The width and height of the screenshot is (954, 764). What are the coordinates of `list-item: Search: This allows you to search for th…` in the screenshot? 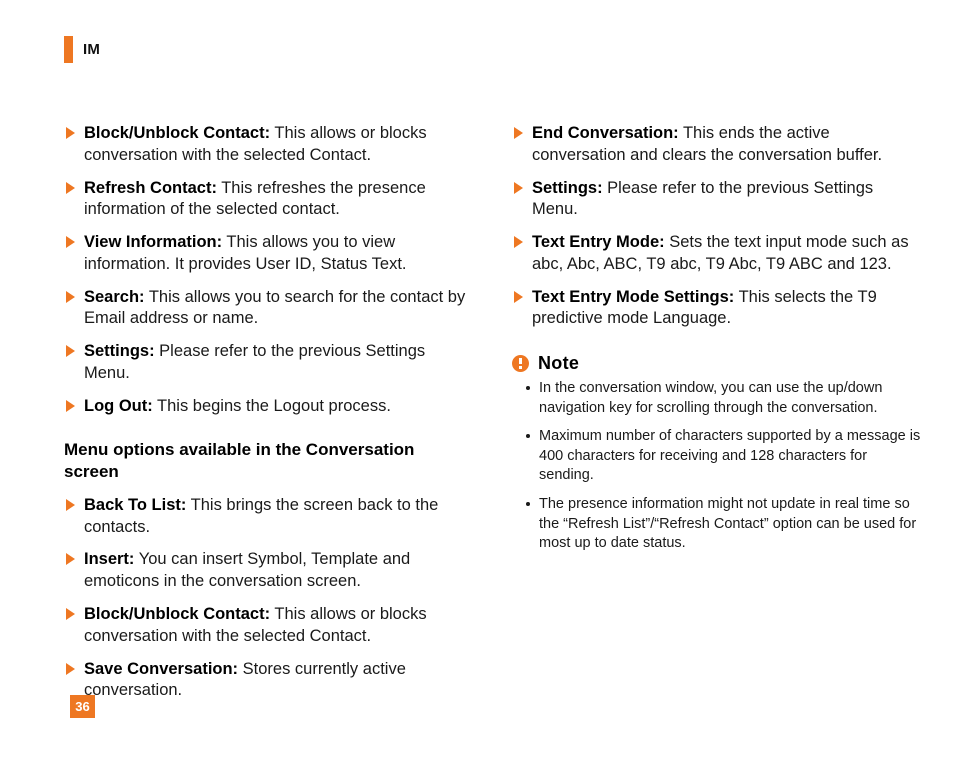 It's located at (268, 309).